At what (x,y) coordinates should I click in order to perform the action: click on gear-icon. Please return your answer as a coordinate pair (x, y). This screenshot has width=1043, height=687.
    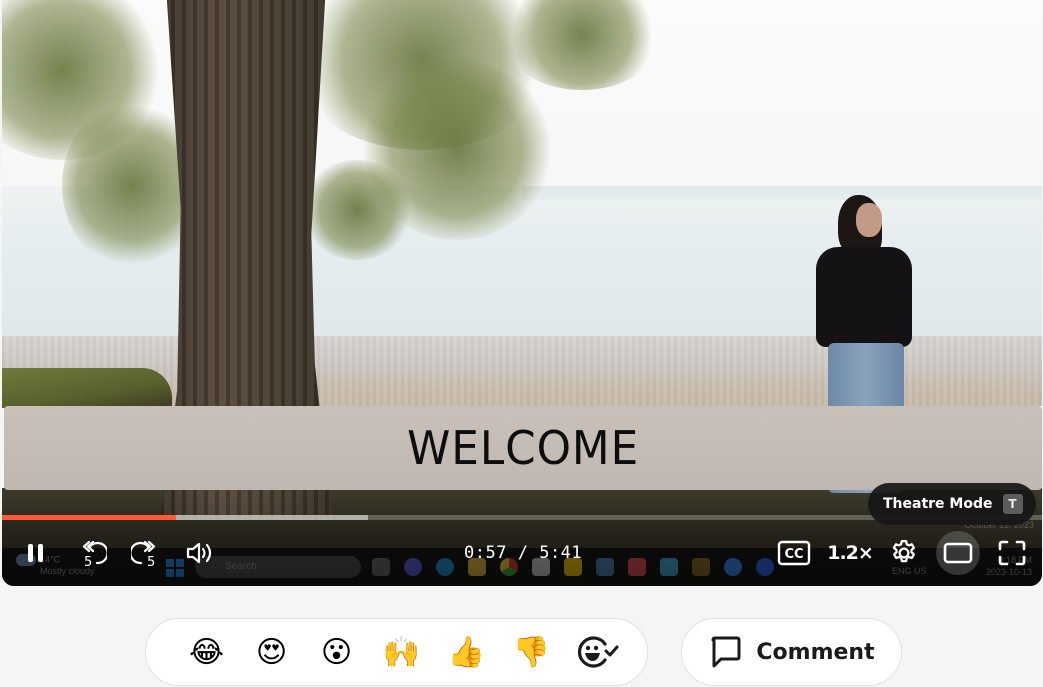
    Looking at the image, I should click on (903, 551).